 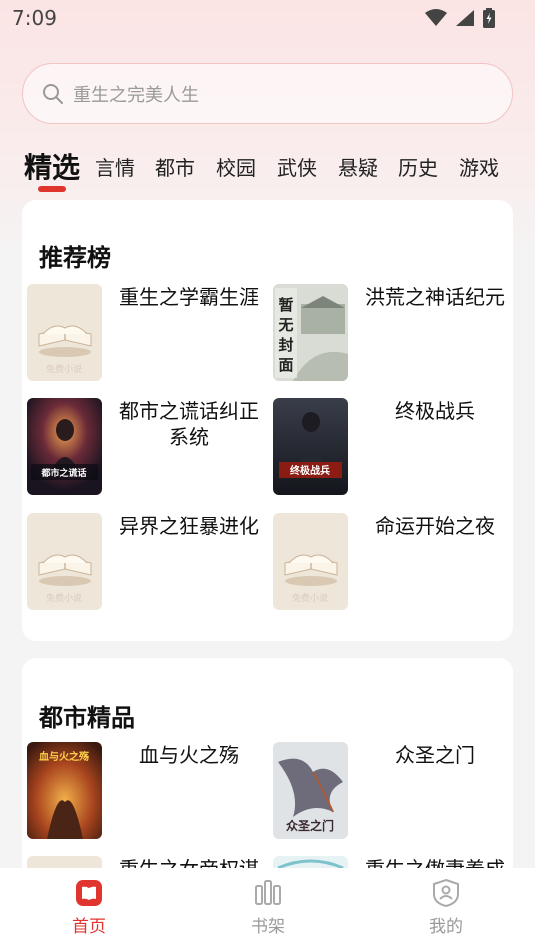 I want to click on battery-icon, so click(x=489, y=18).